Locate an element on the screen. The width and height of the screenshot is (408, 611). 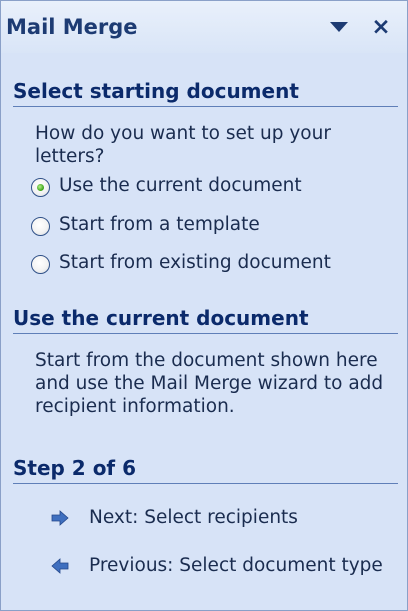
task-pane-title: Mail Merge is located at coordinates (72, 27).